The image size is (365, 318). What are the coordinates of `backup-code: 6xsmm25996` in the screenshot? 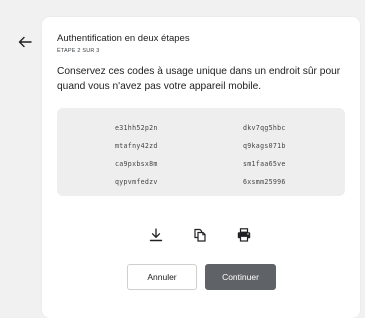 It's located at (264, 182).